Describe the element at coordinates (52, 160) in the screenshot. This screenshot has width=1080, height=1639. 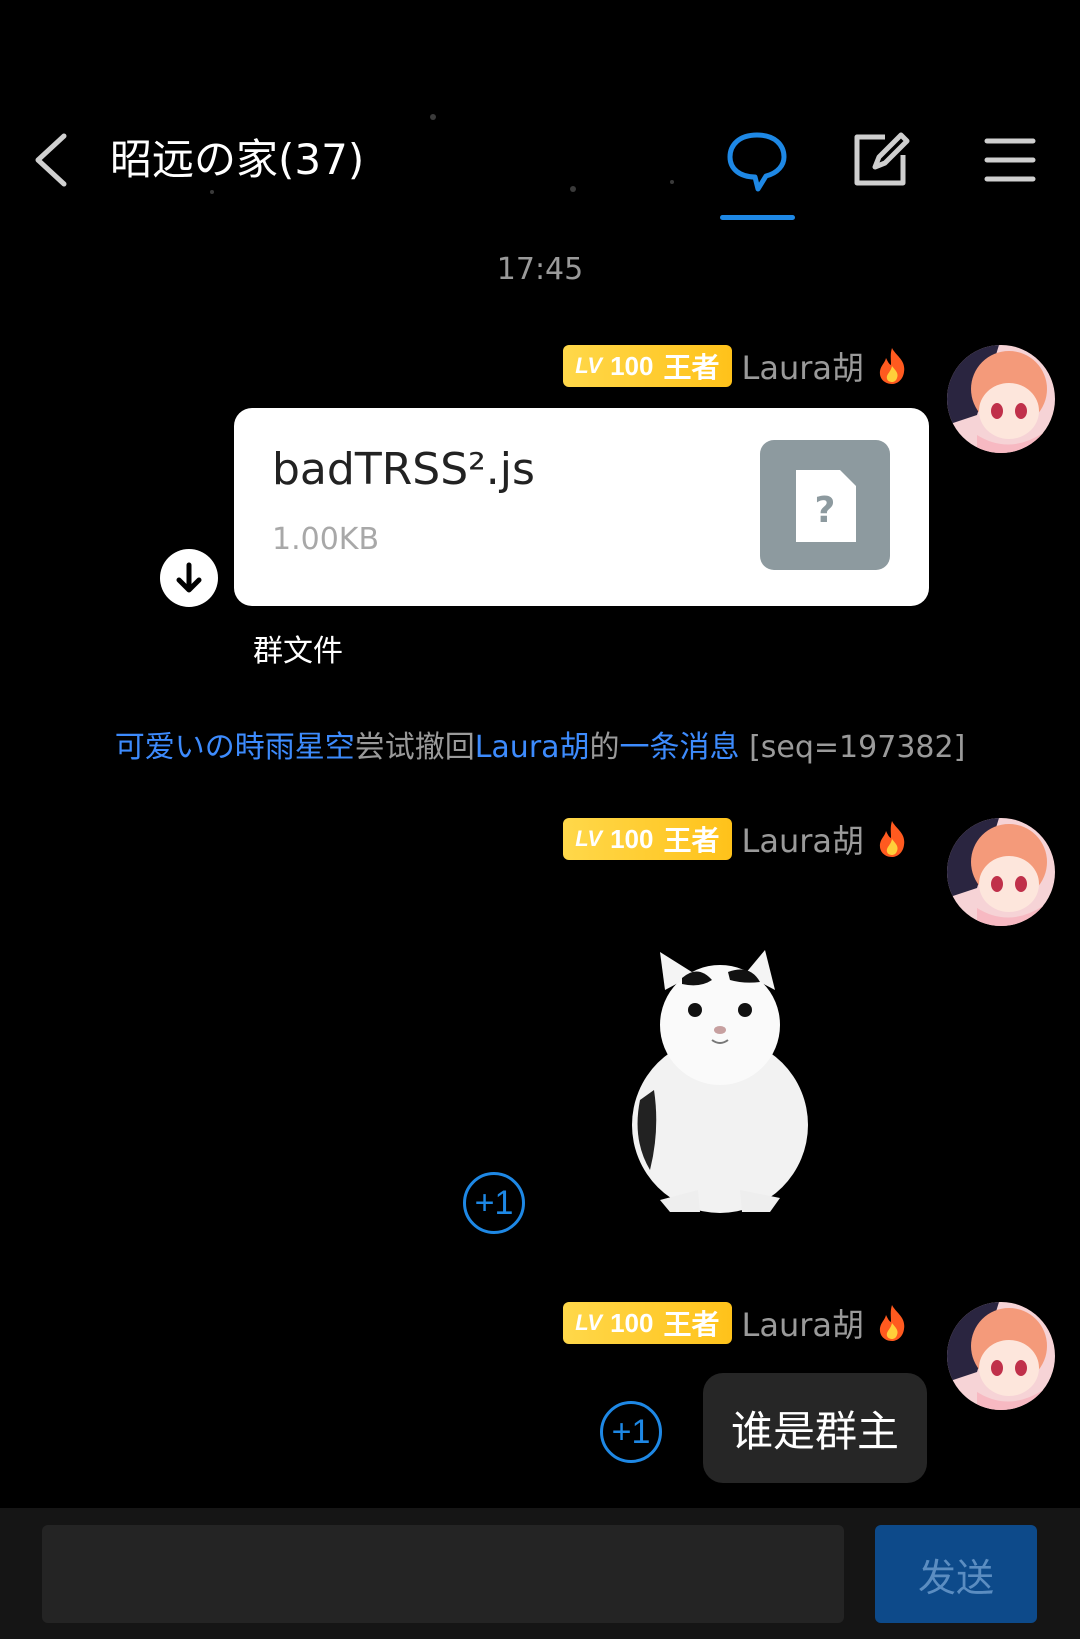
I see `back-icon` at that location.